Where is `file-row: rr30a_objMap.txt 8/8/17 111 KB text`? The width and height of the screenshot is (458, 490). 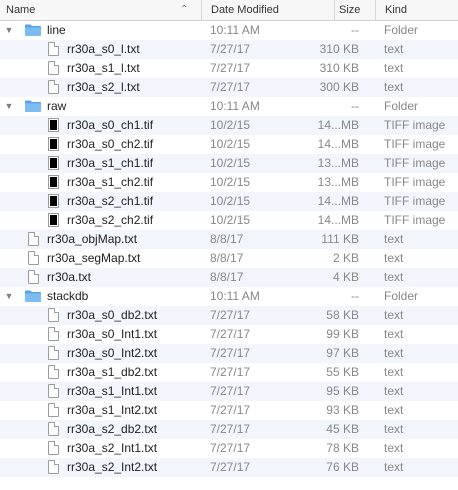
file-row: rr30a_objMap.txt 8/8/17 111 KB text is located at coordinates (229, 239).